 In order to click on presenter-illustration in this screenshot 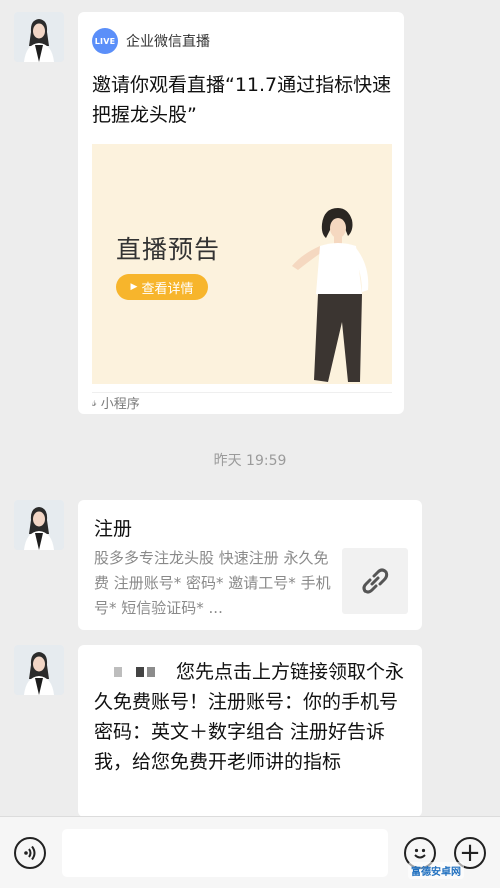, I will do `click(330, 295)`.